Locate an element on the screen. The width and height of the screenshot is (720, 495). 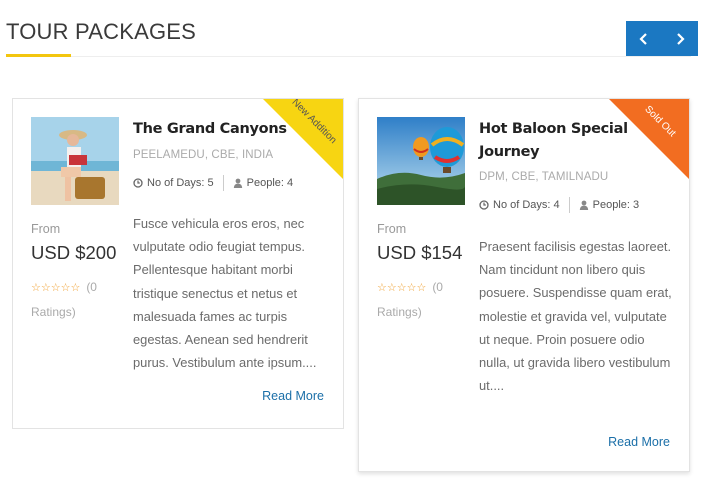
tour-title: Hot Baloon Special Journey is located at coordinates (564, 141).